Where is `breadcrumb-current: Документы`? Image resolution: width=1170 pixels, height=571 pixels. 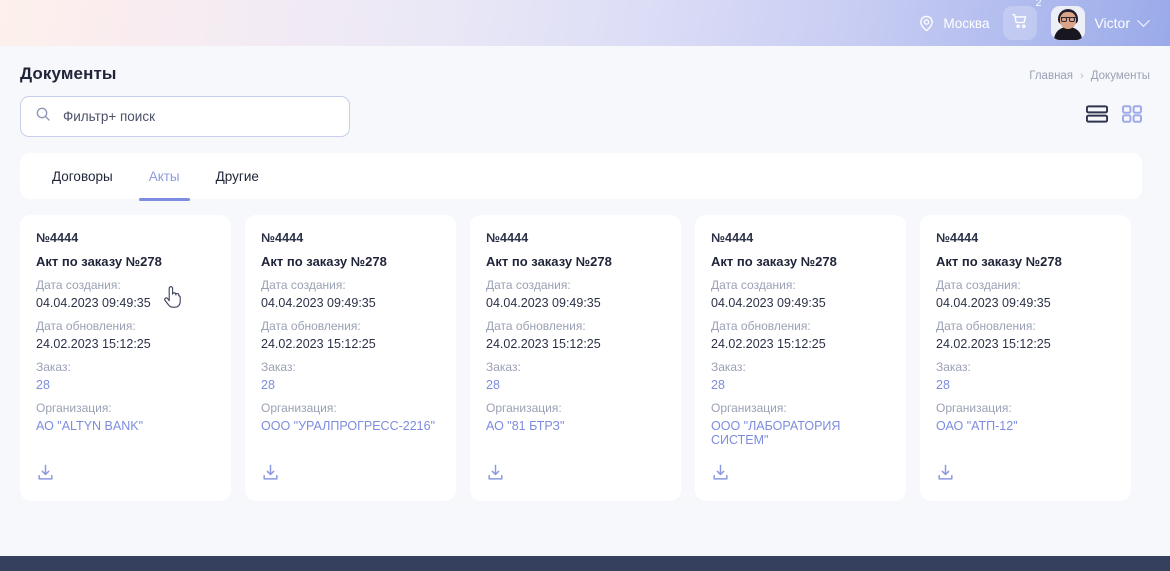
breadcrumb-current: Документы is located at coordinates (1120, 76).